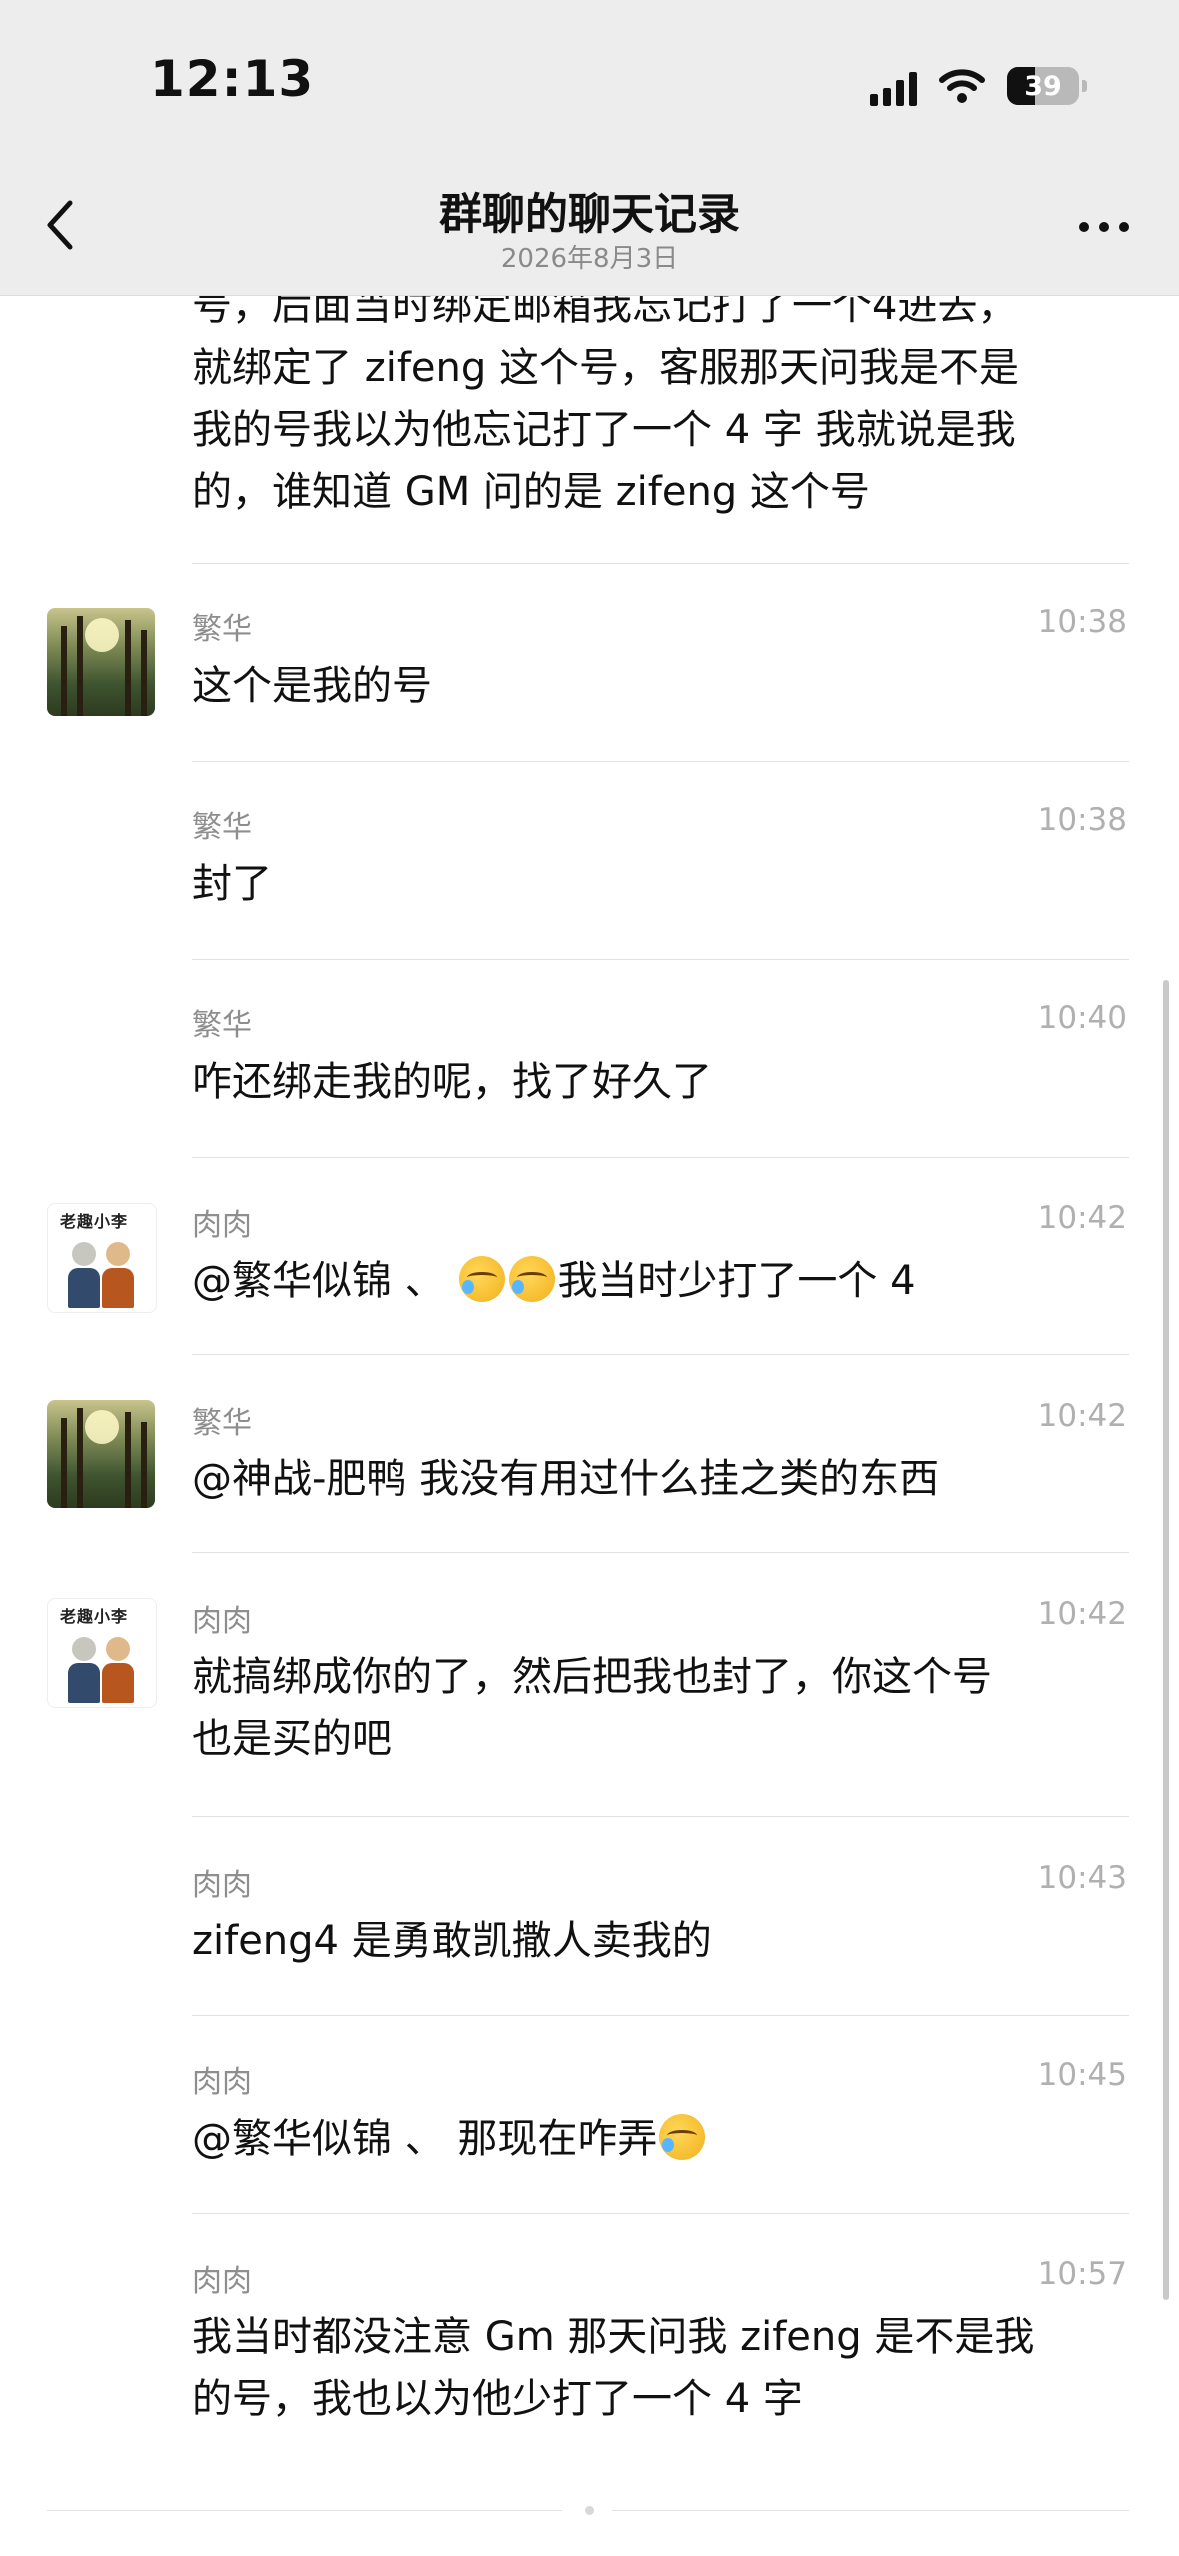  I want to click on message-line: @繁华似锦 、 那现在咋弄, so click(425, 2139).